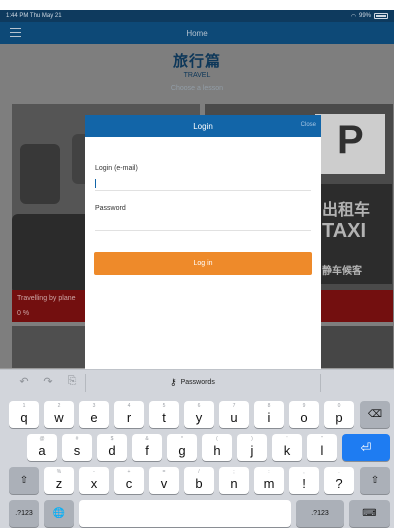  I want to click on status-time-date: 1:44 PM Thu May 21, so click(34, 16).